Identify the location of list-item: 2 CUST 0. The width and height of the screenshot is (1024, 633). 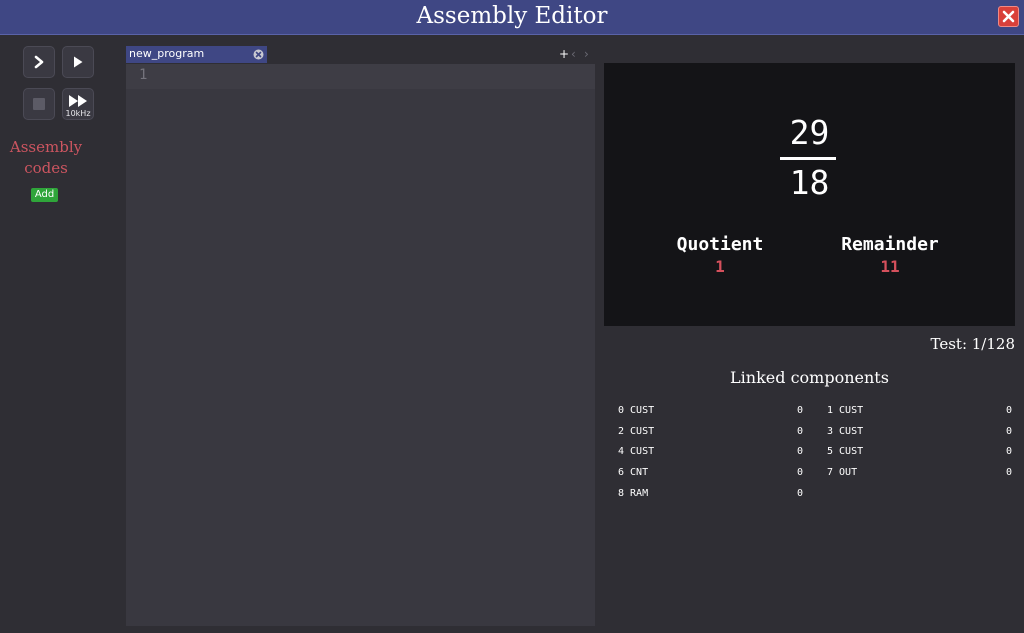
(710, 431).